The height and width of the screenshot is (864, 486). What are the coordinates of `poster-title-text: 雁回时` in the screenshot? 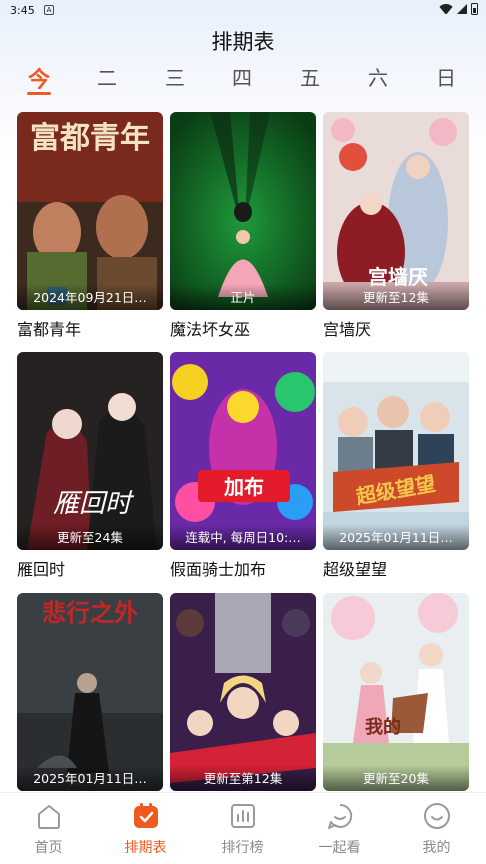 It's located at (94, 504).